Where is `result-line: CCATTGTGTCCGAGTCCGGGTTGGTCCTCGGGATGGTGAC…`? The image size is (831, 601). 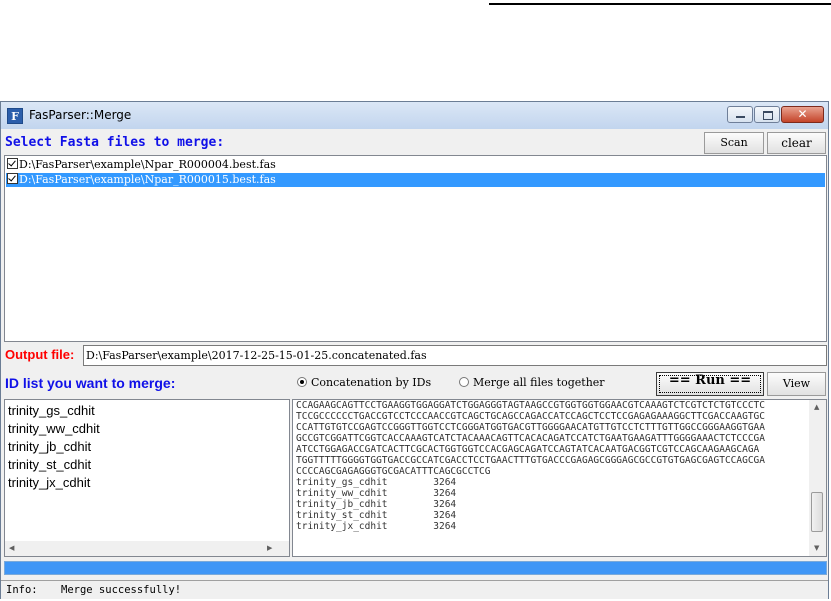
result-line: CCATTGTGTCCGAGTCCGGGTTGGTCCTCGGGATGGTGAC… is located at coordinates (530, 427).